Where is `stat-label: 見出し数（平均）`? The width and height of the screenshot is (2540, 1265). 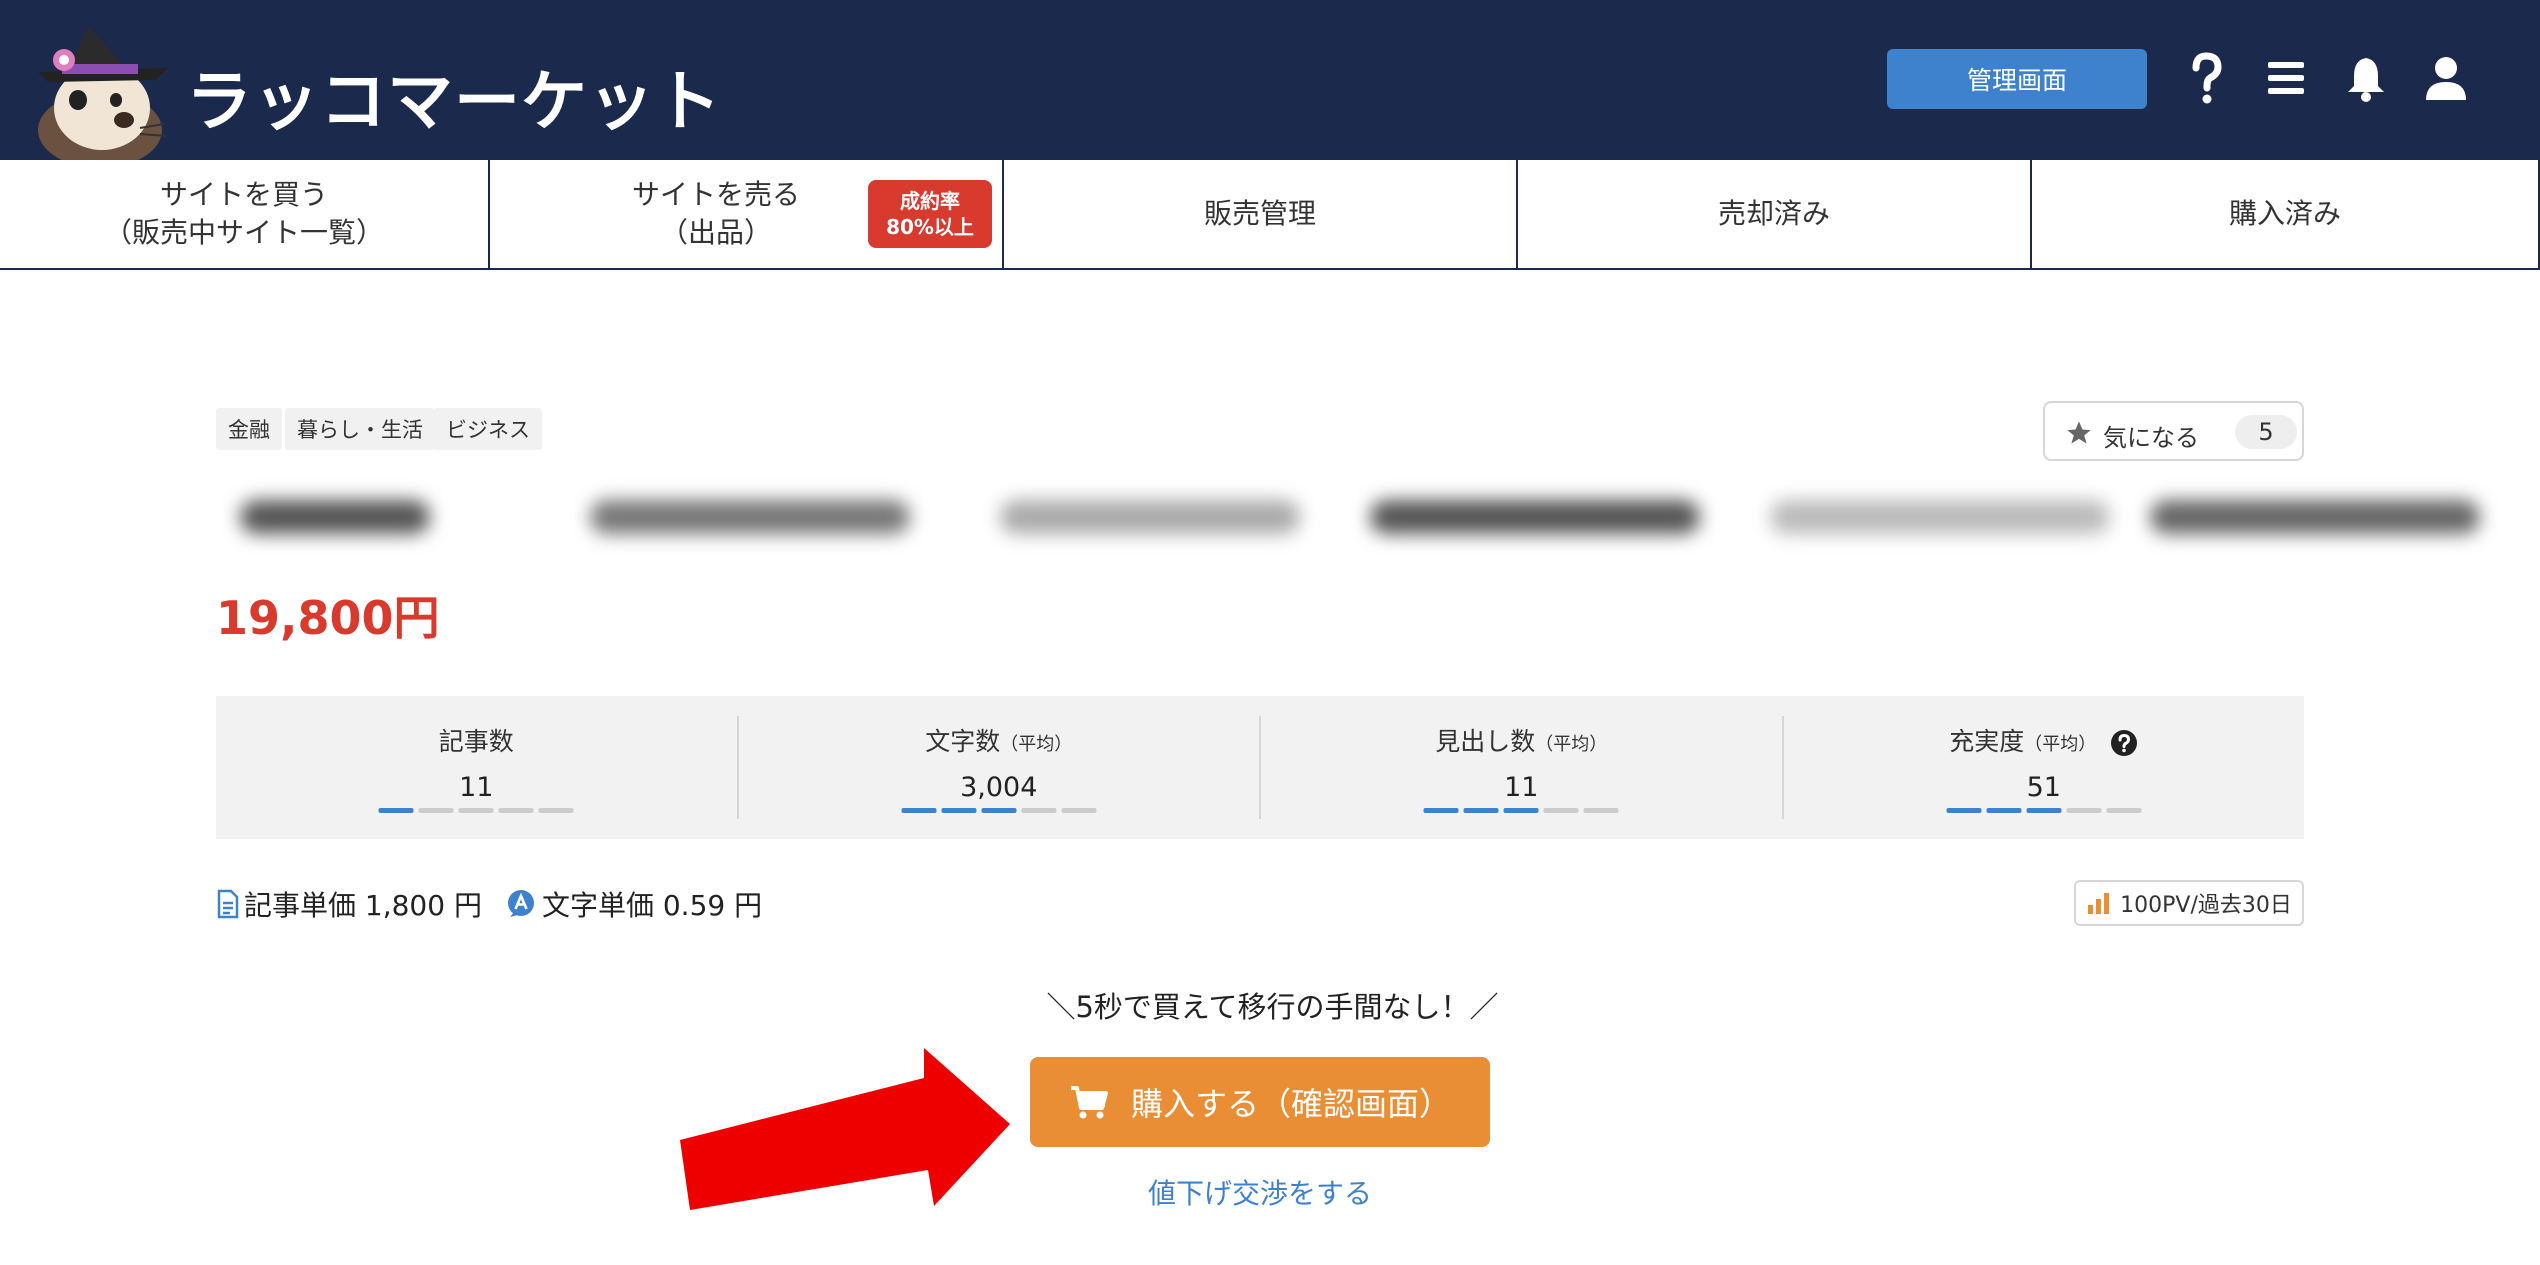
stat-label: 見出し数（平均） is located at coordinates (1521, 740).